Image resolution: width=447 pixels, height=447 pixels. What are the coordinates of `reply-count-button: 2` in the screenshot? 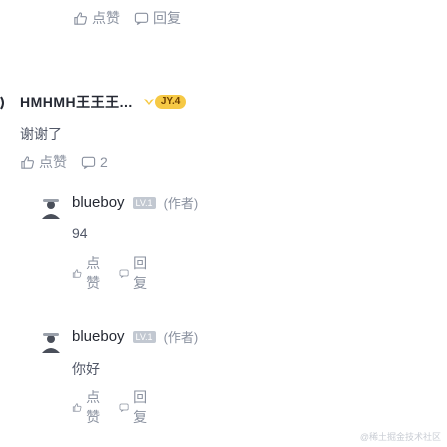 It's located at (94, 162).